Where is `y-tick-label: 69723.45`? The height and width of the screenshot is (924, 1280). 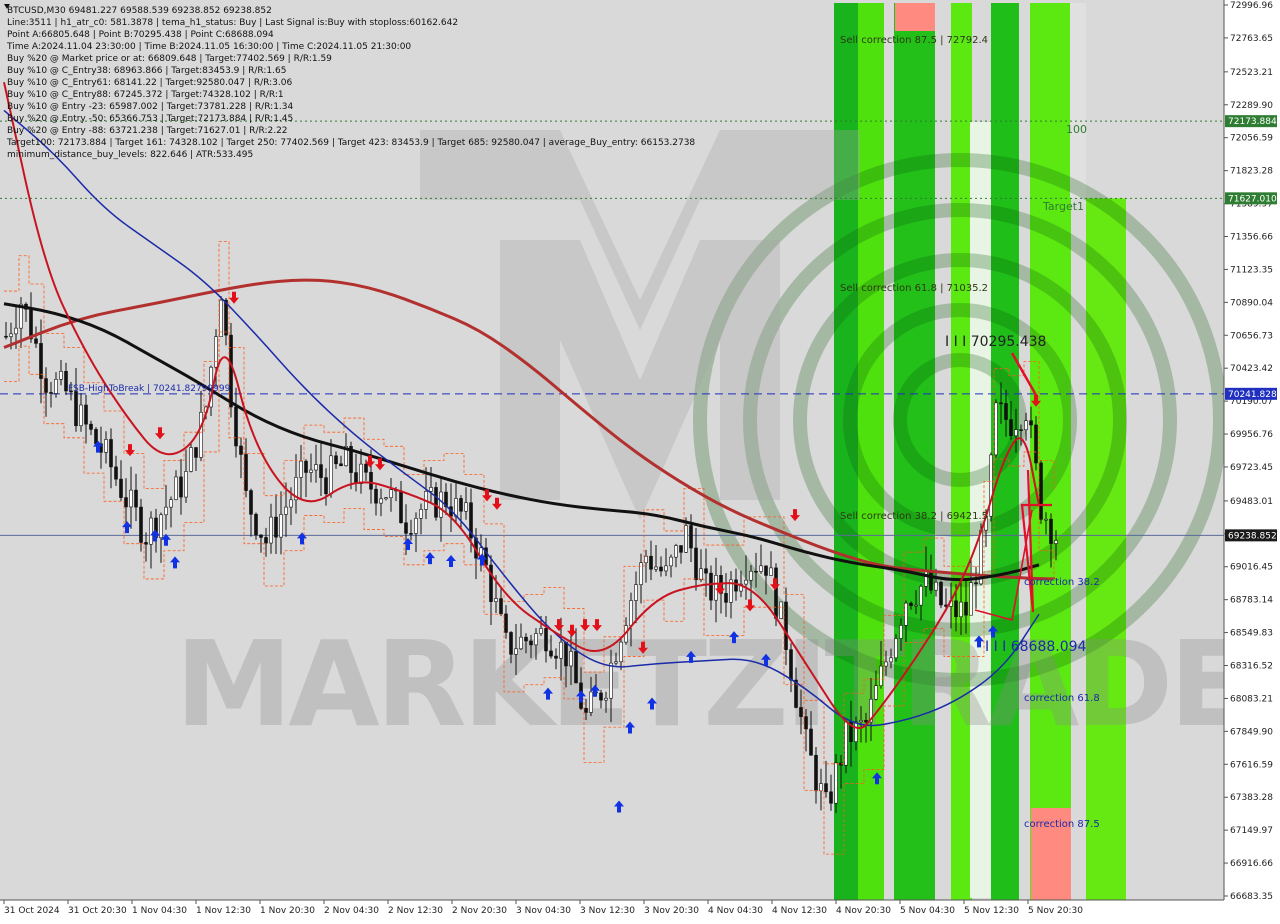 y-tick-label: 69723.45 is located at coordinates (1251, 468).